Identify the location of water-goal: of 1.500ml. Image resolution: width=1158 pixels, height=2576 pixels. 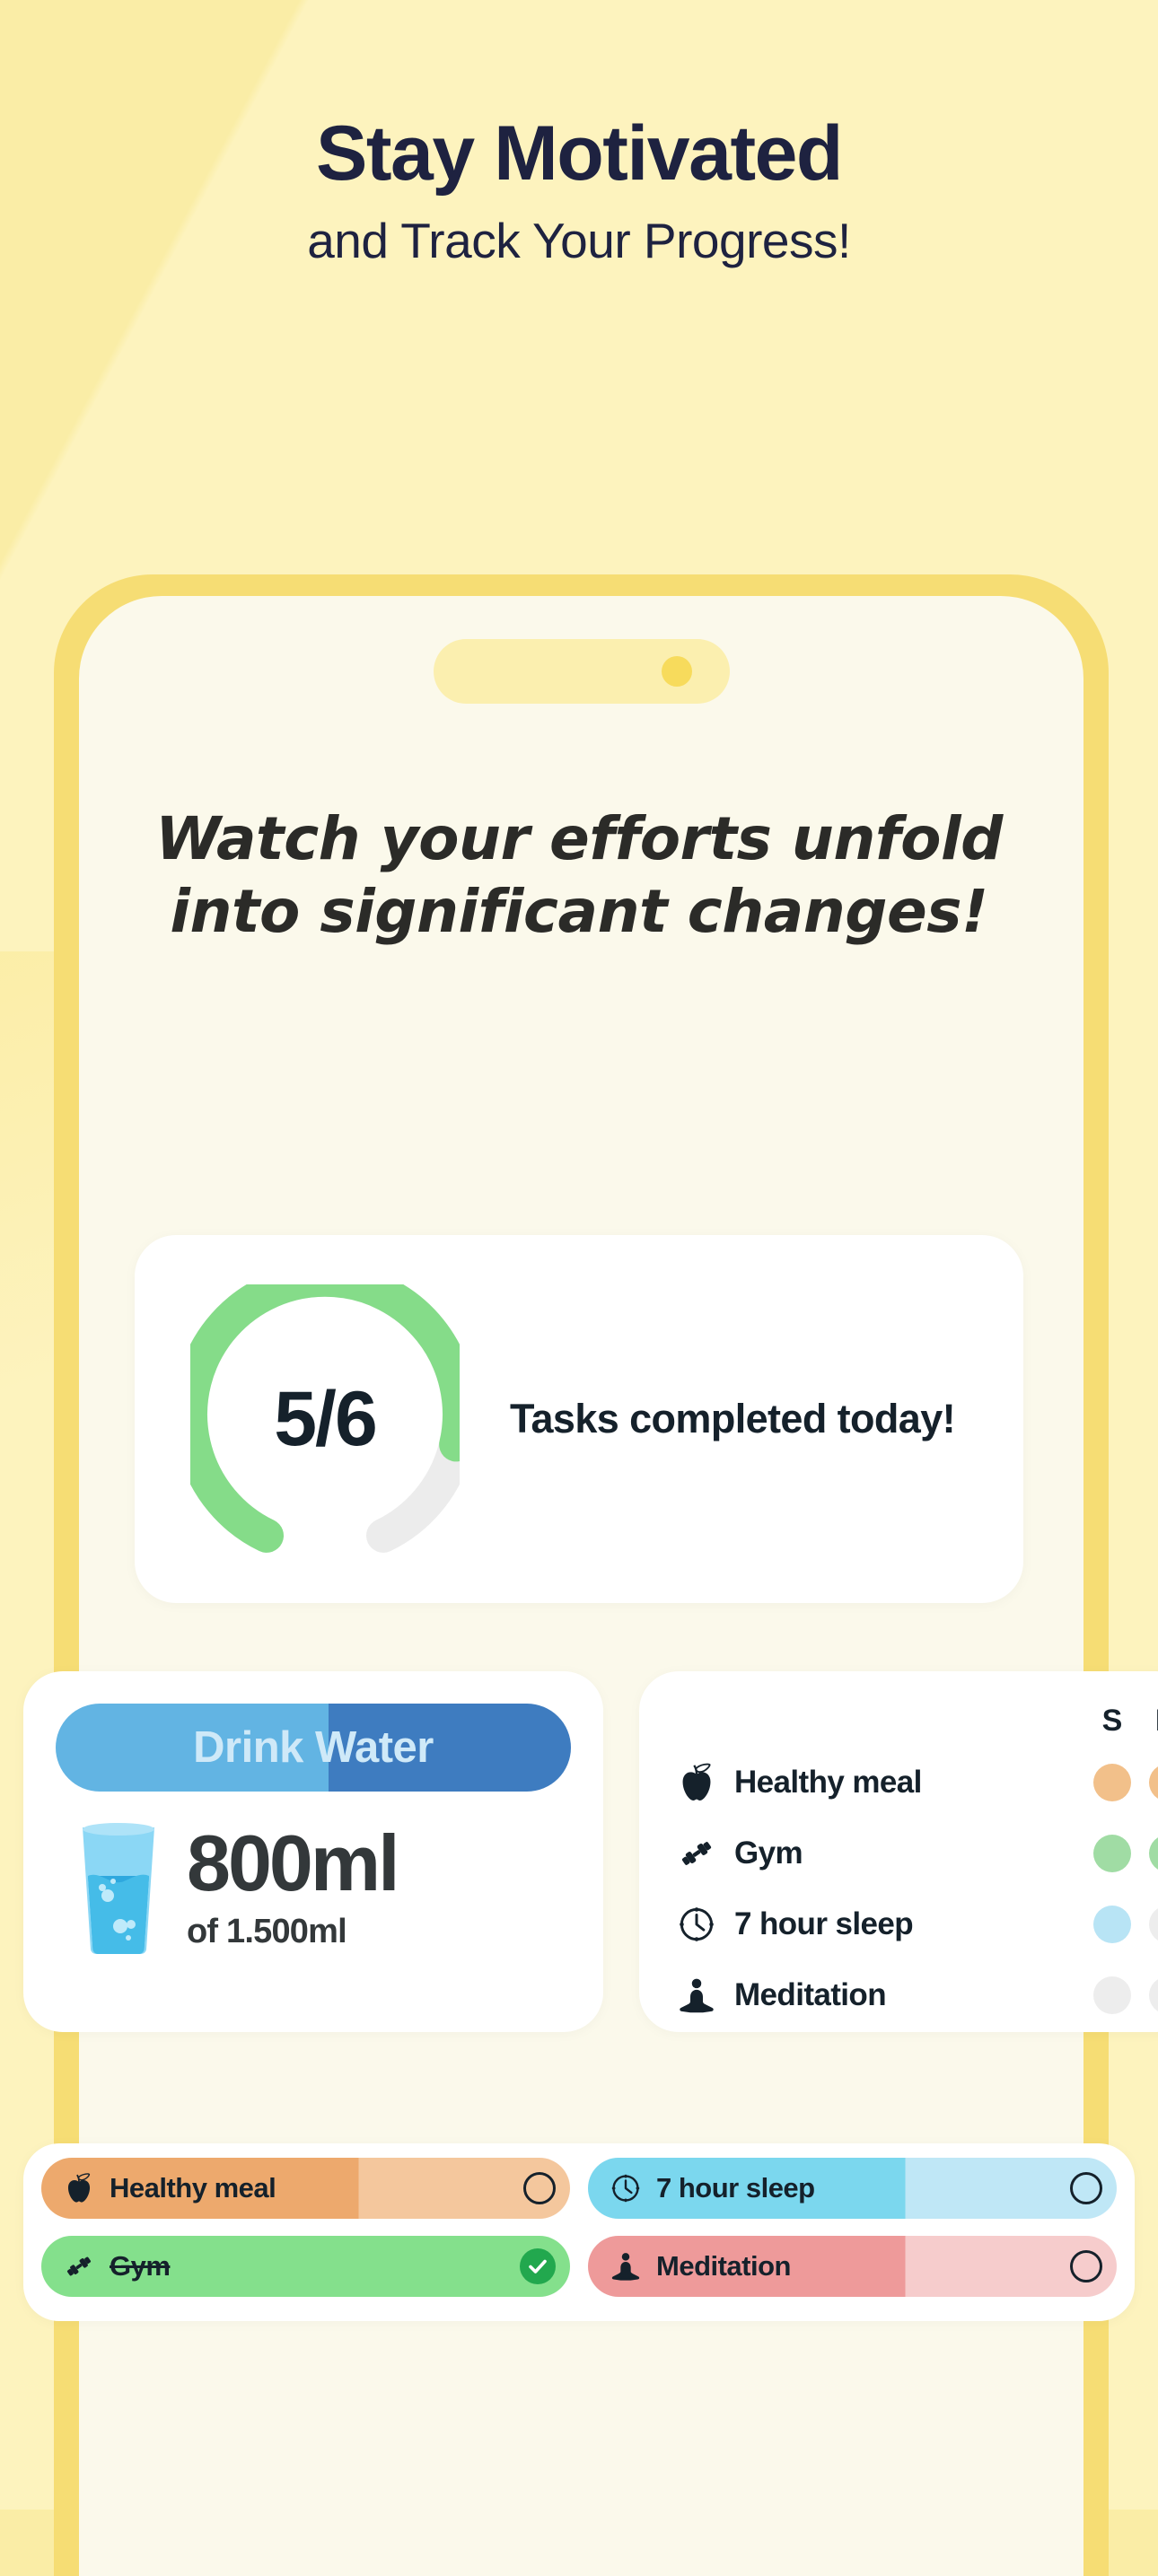
(267, 1931).